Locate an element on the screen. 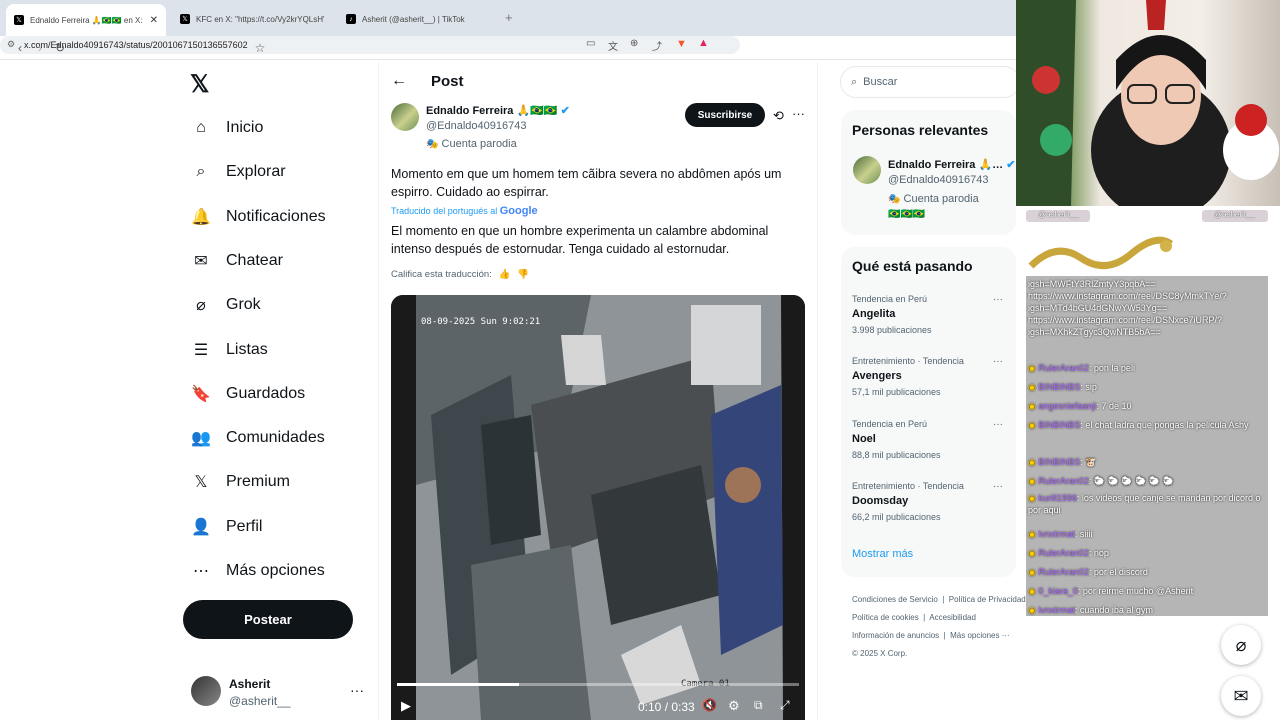 The width and height of the screenshot is (1280, 720). browser-tab: 𝕏 KFC en X: "https://t.co/Vy2krYQLsH" is located at coordinates (252, 19).